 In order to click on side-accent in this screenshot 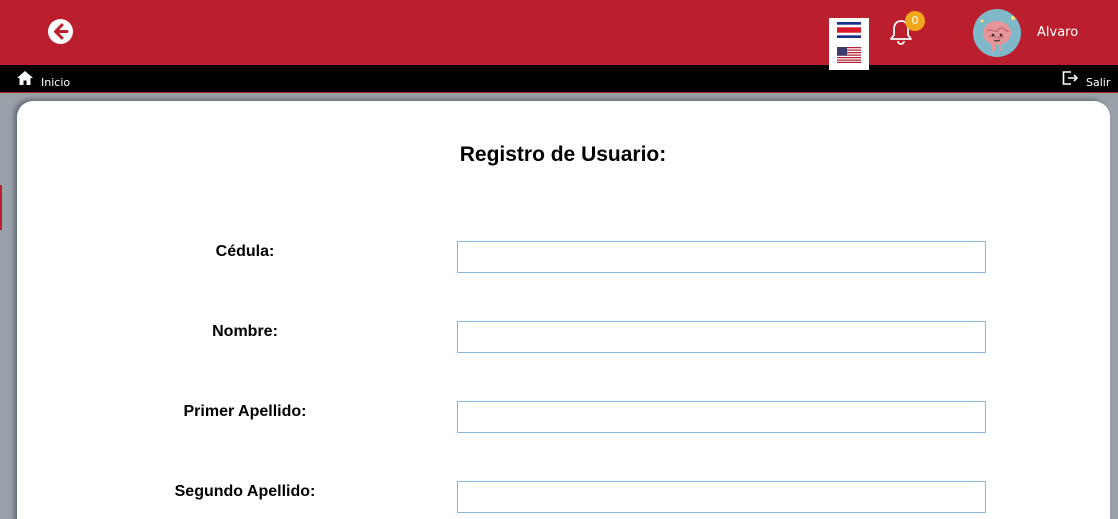, I will do `click(1, 207)`.